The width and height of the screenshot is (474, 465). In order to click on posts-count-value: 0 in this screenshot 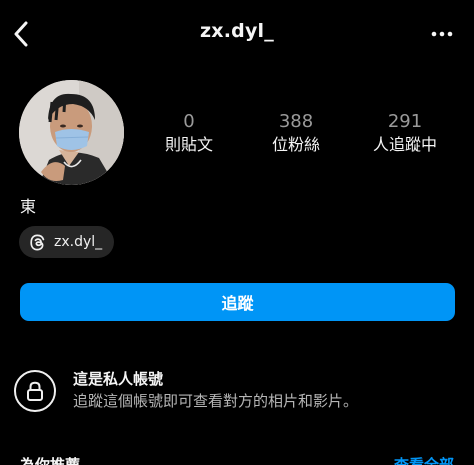, I will do `click(189, 121)`.